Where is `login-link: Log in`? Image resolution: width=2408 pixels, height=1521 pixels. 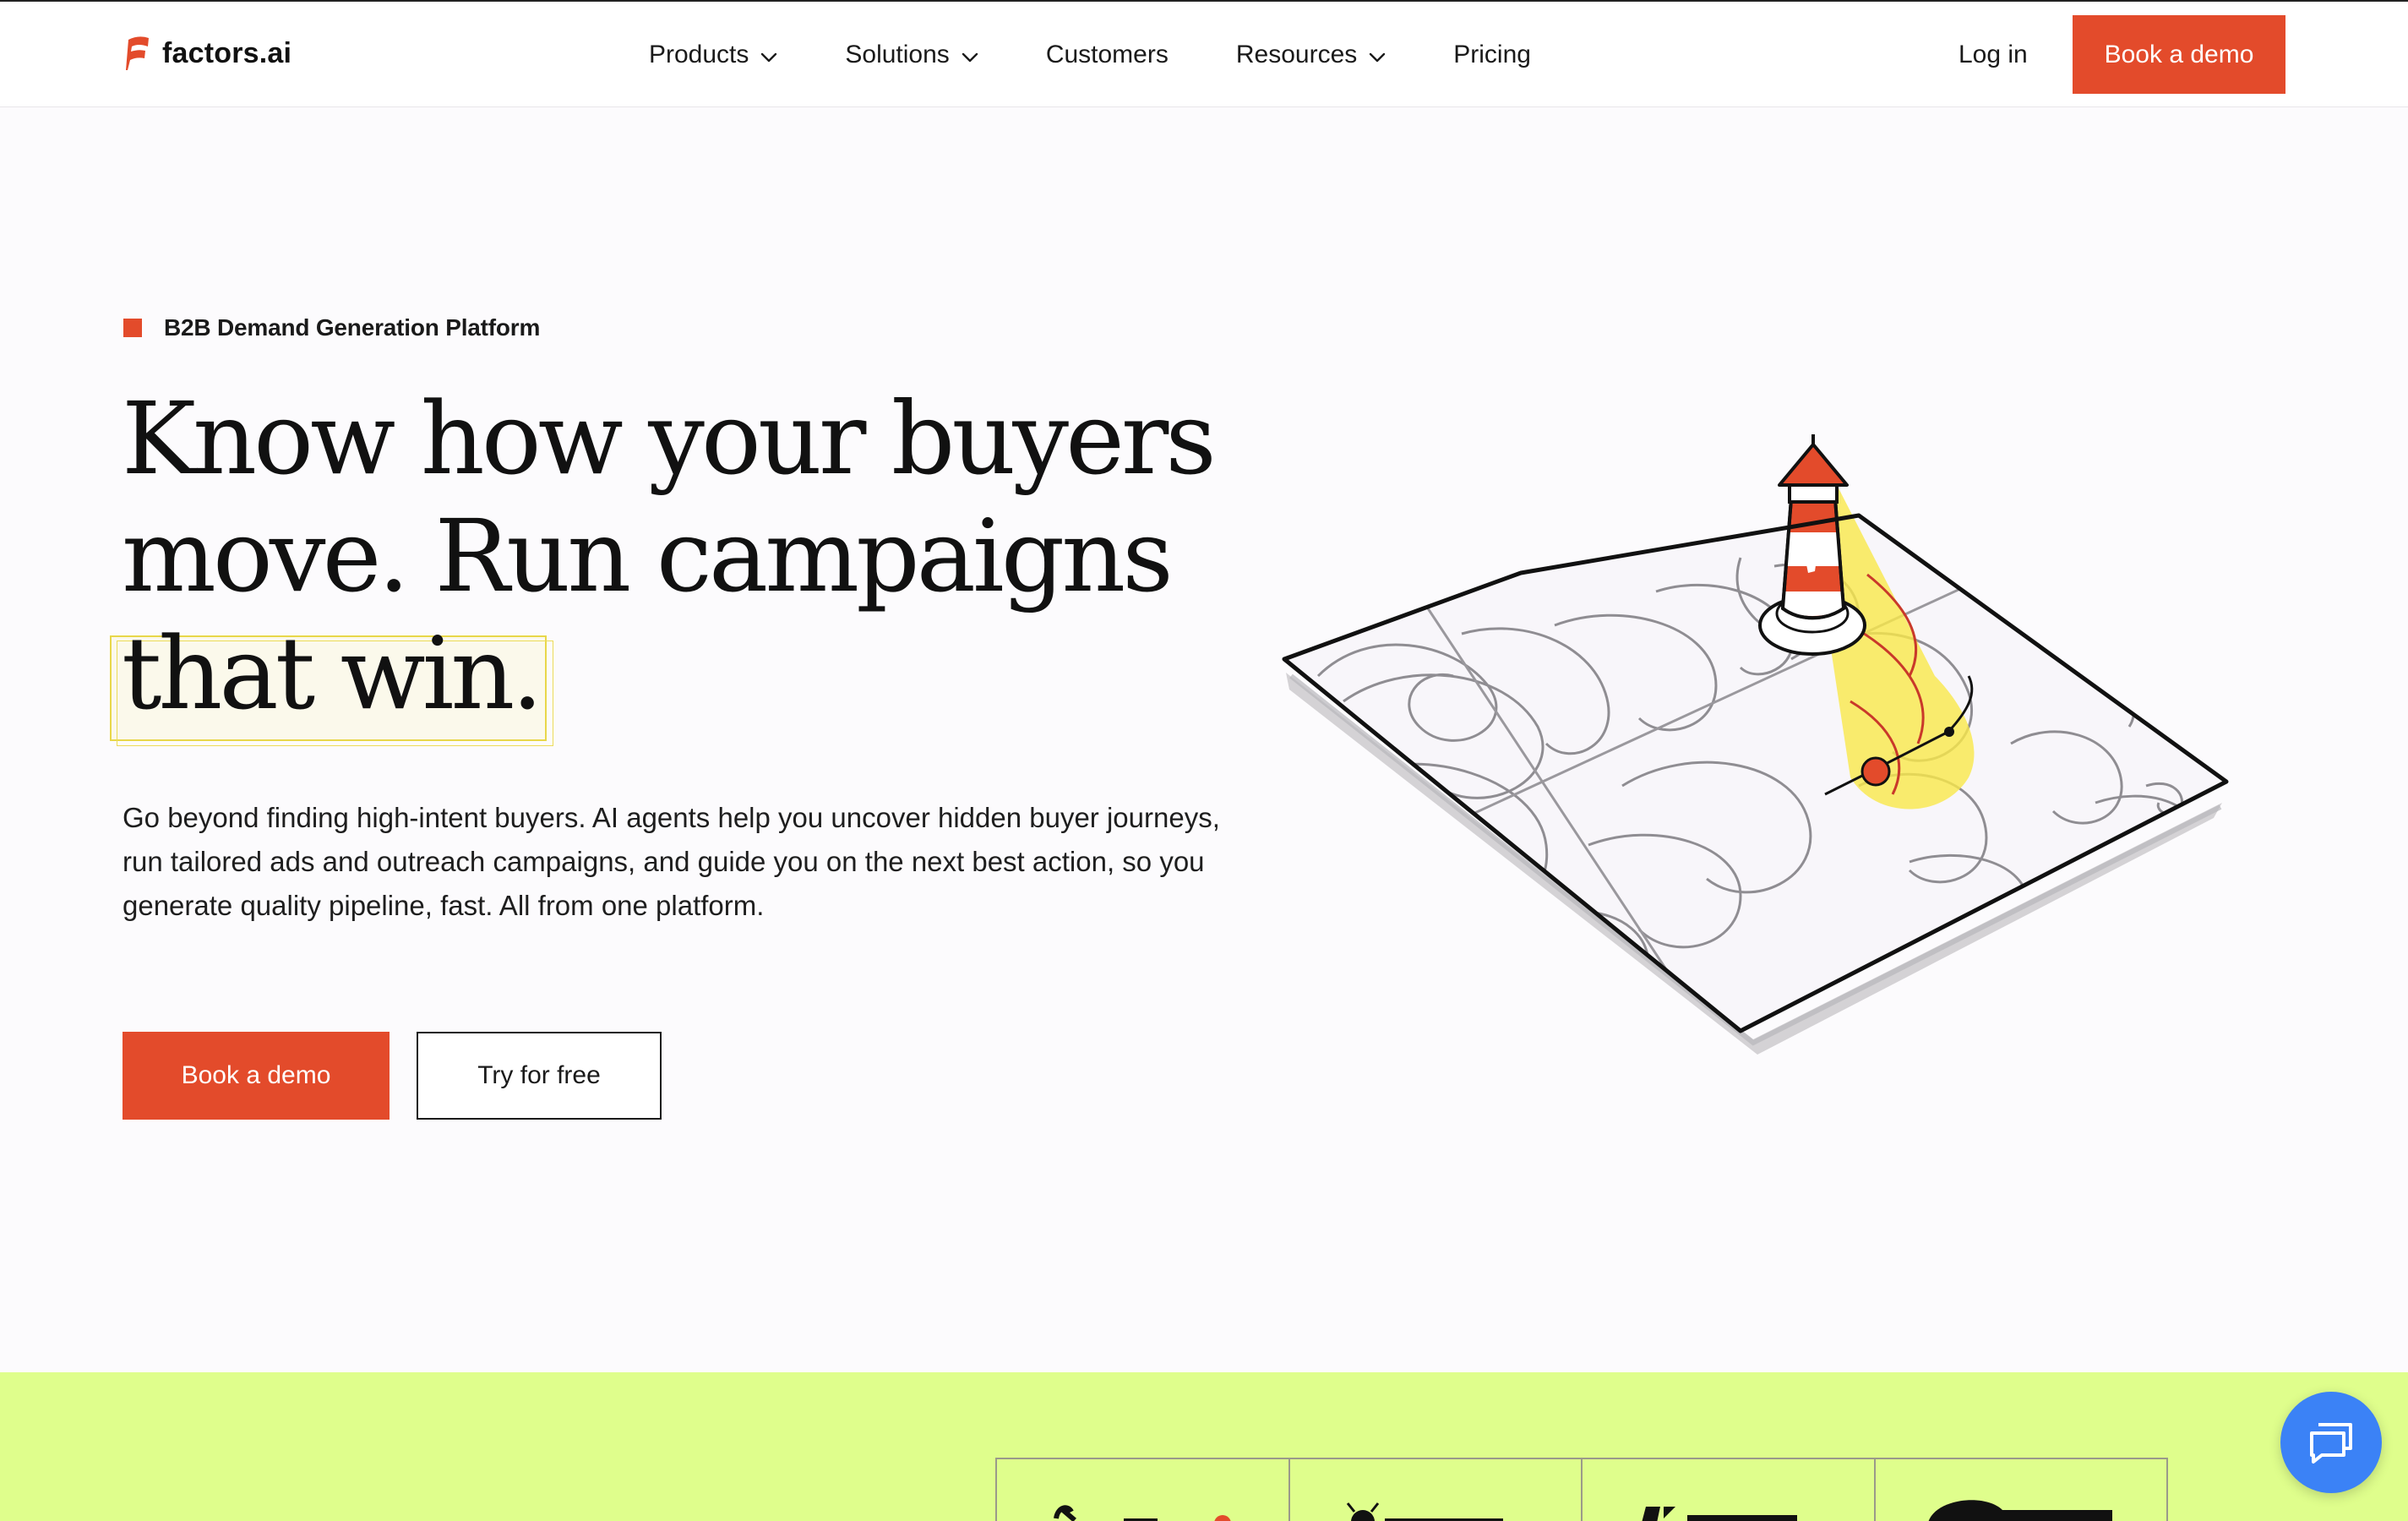 login-link: Log in is located at coordinates (1993, 55).